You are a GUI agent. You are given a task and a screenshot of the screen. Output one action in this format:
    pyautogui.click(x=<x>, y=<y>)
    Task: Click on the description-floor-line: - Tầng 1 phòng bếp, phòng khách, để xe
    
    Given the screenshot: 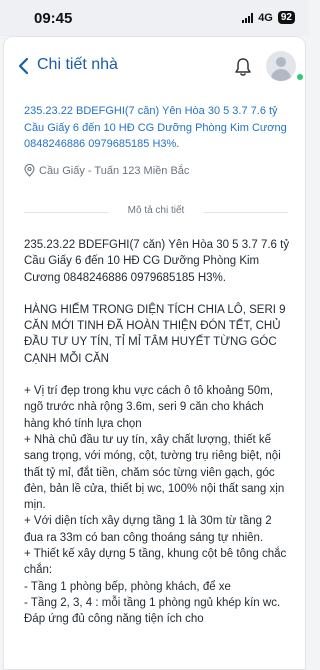 What is the action you would take?
    pyautogui.click(x=127, y=586)
    